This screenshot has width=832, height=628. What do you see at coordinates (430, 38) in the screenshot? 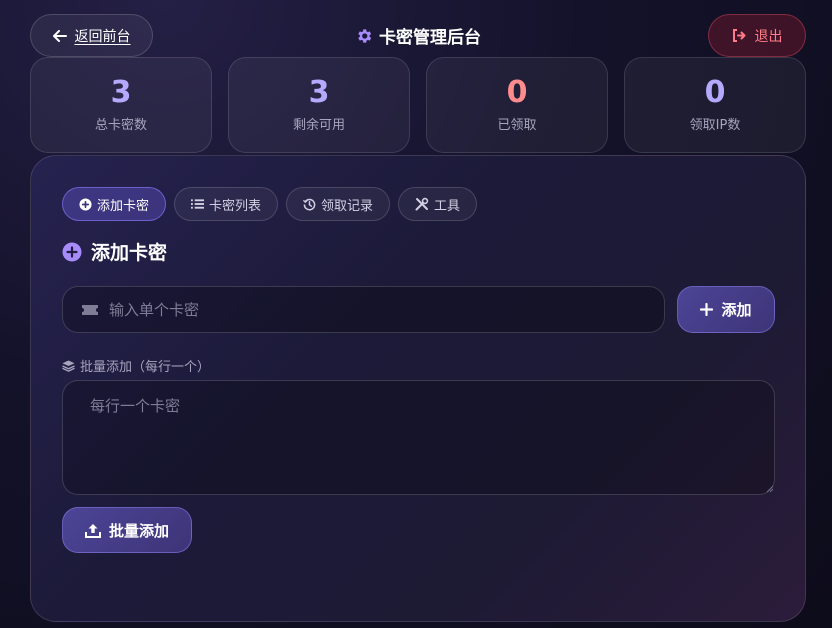
I see `page-title-text: 卡密管理后台` at bounding box center [430, 38].